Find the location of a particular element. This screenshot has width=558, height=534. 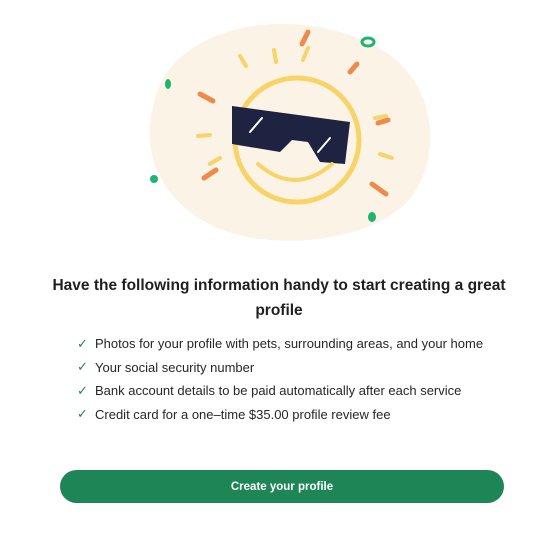

create-profile-button: Create your profile is located at coordinates (282, 486).